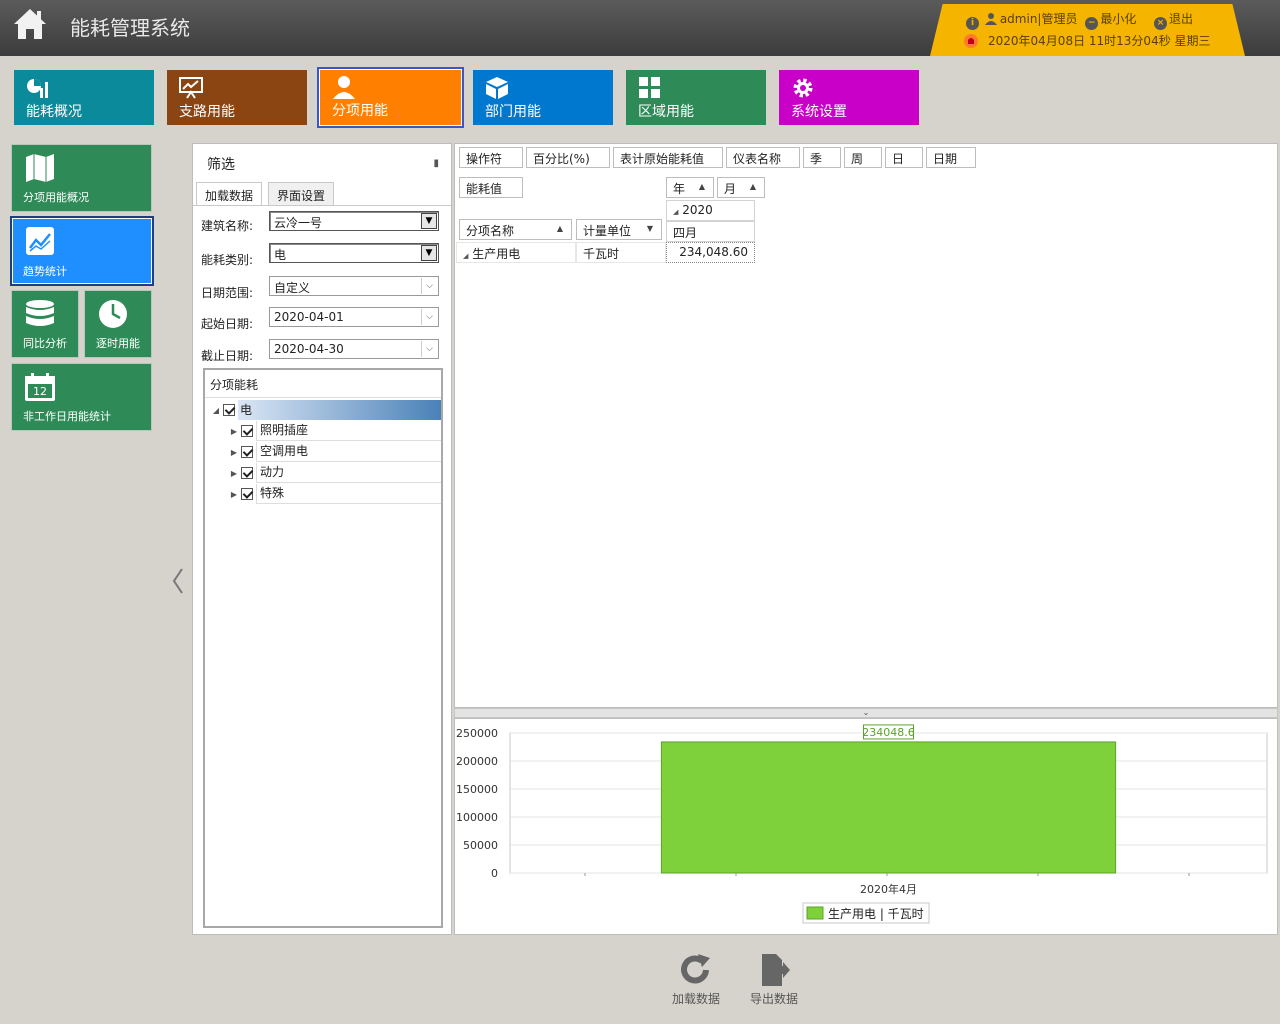 The width and height of the screenshot is (1280, 1024). Describe the element at coordinates (696, 97) in the screenshot. I see `nav-tile-region: 区域用能` at that location.